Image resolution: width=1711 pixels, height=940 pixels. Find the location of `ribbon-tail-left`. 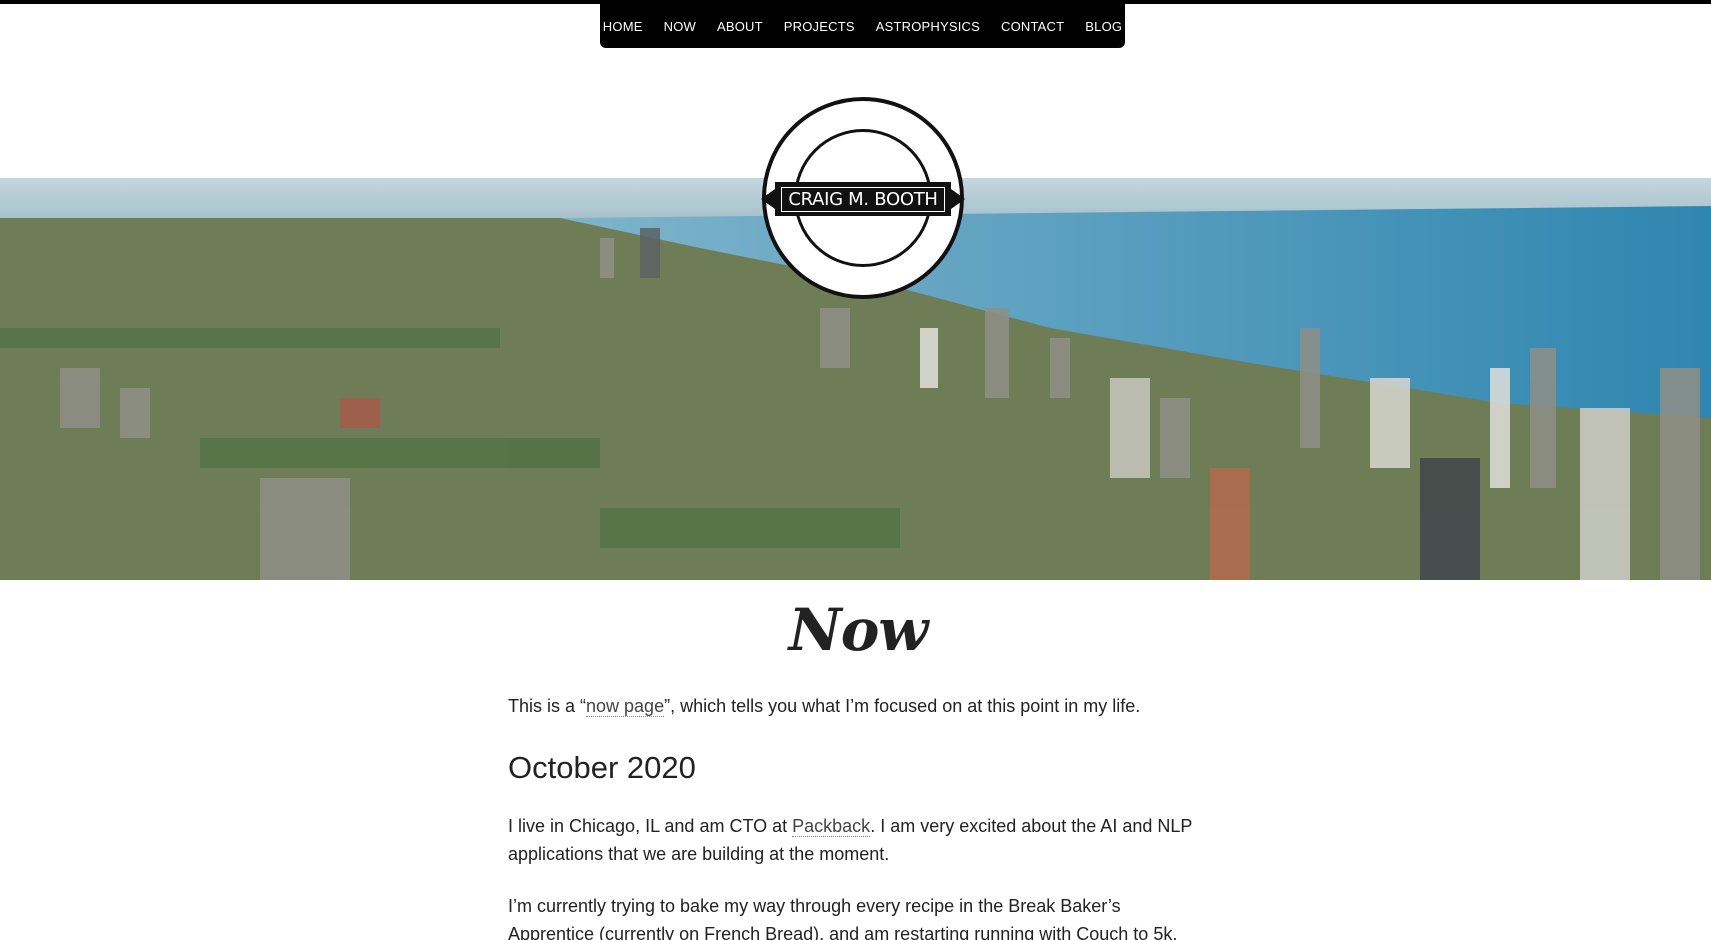

ribbon-tail-left is located at coordinates (768, 199).